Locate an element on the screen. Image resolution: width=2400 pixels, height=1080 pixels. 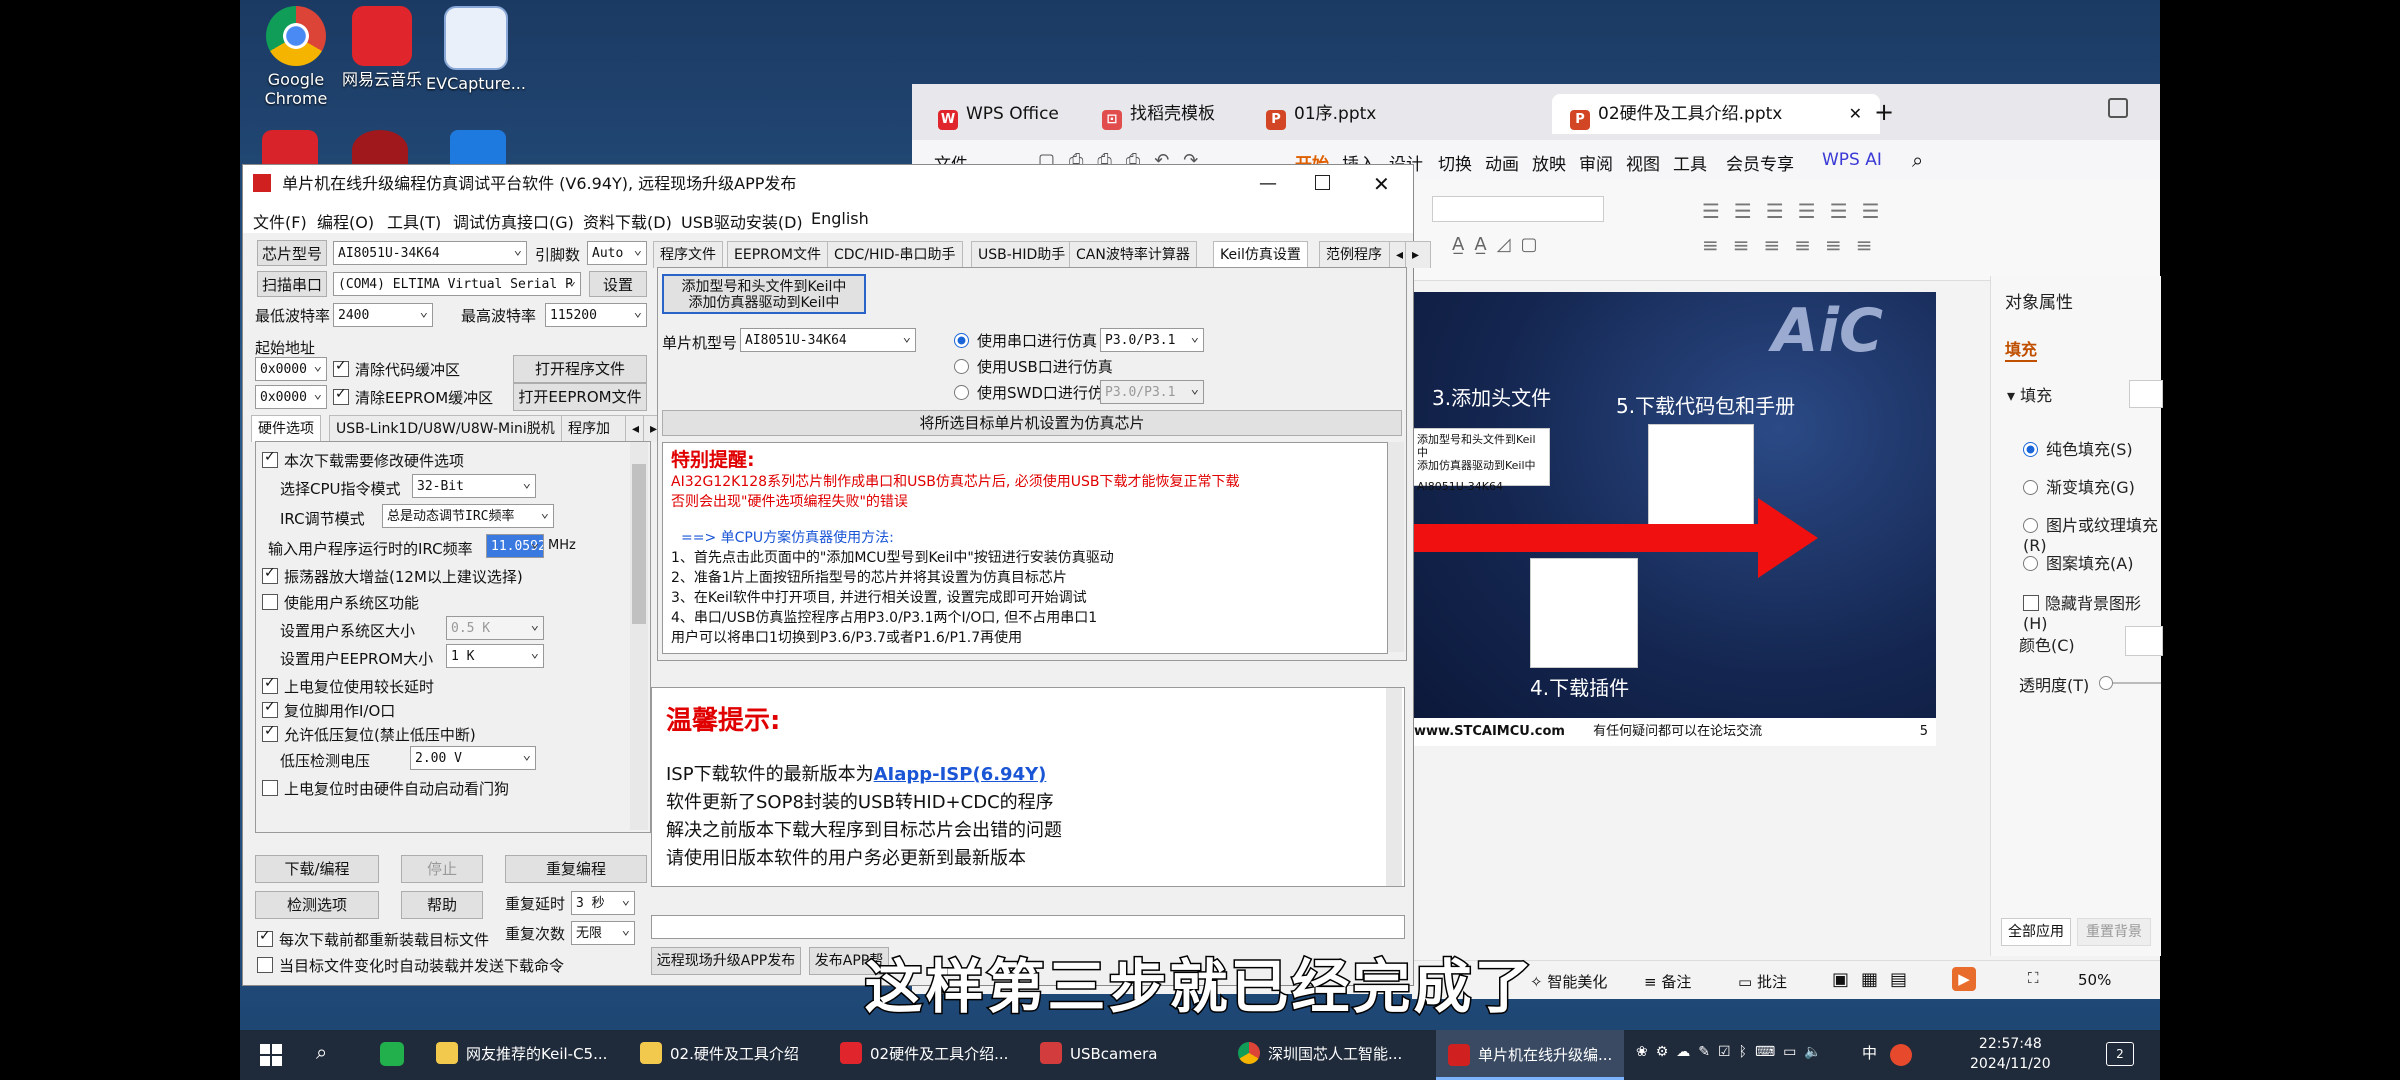
color-picker is located at coordinates (2144, 641).